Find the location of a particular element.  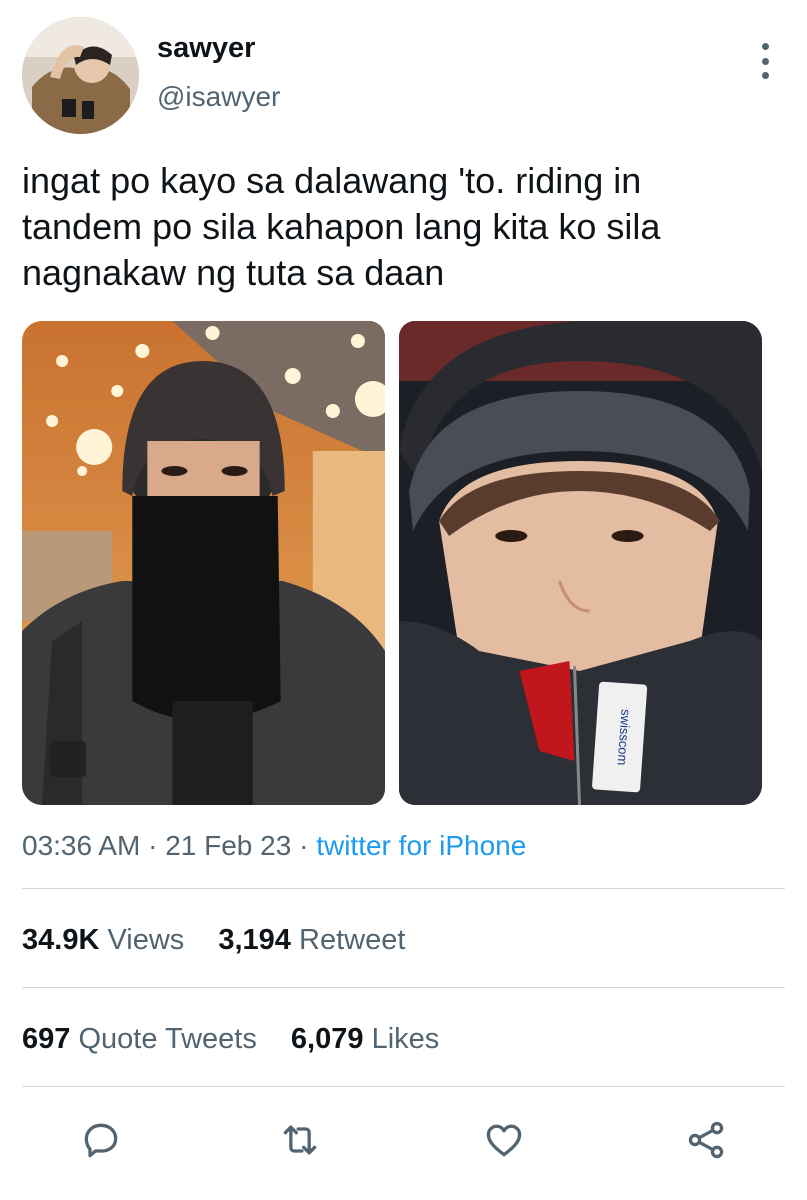

views-stat: 34.9K Views is located at coordinates (103, 940).